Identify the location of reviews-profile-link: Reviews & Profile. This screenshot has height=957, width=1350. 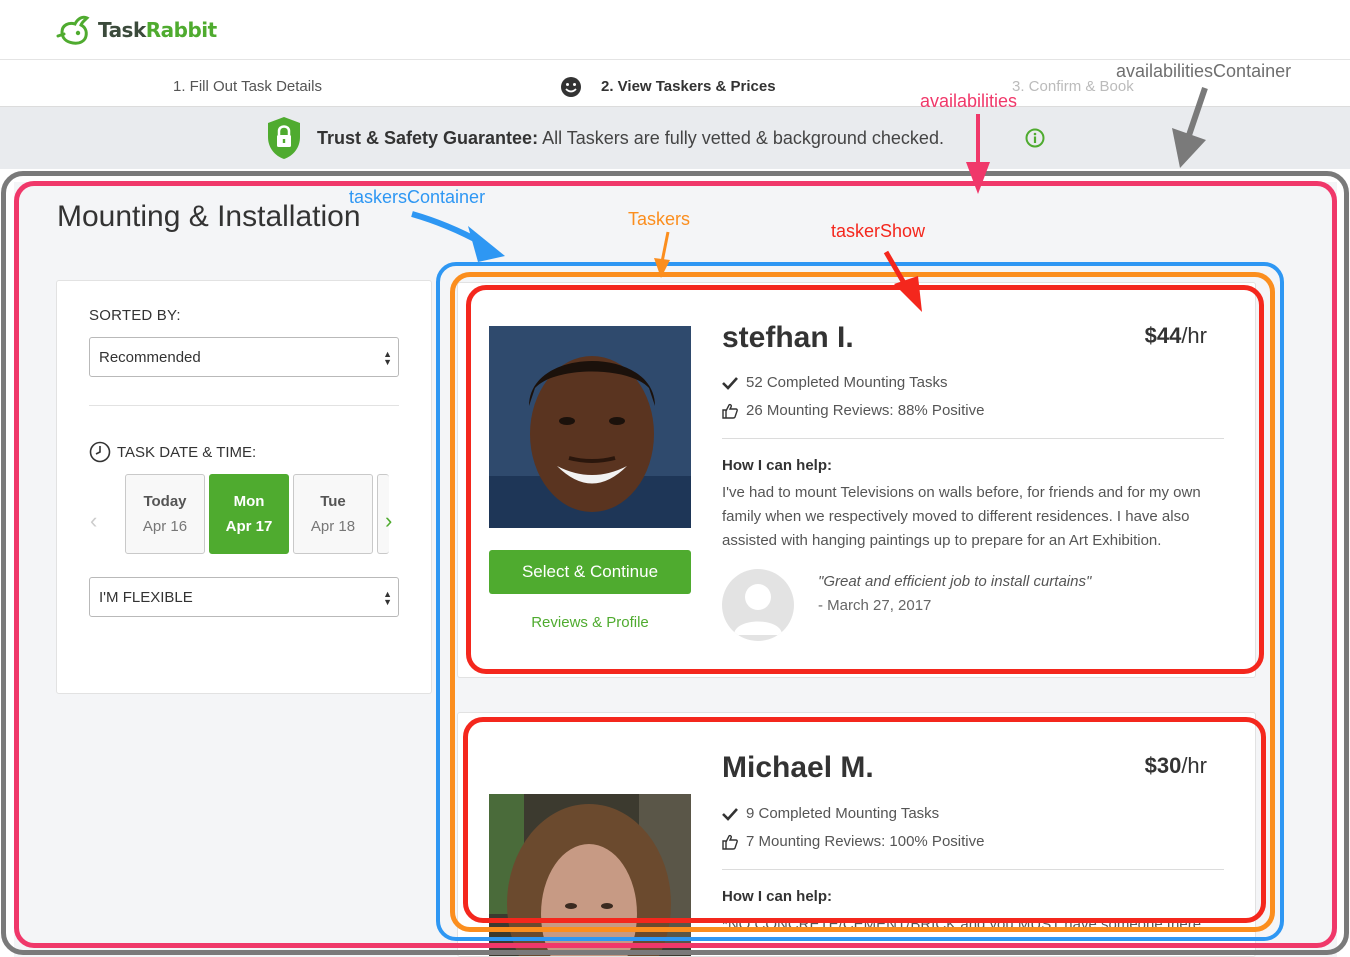
(590, 622).